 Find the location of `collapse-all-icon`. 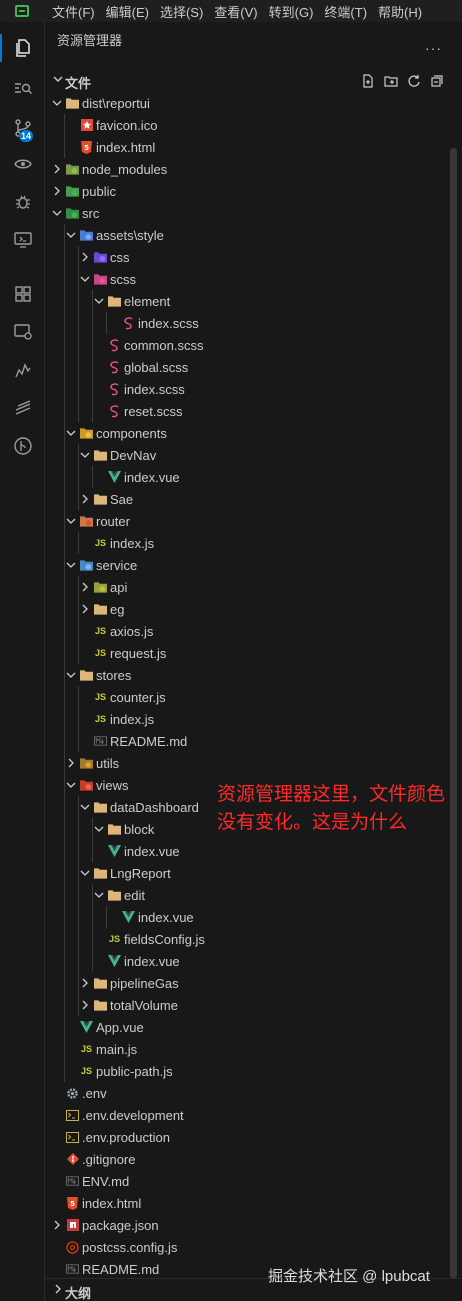

collapse-all-icon is located at coordinates (437, 81).